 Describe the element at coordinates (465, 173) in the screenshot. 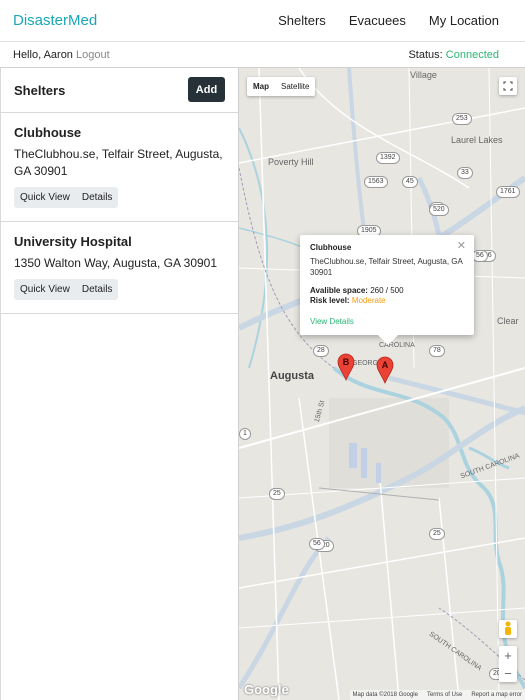

I see `road-shield: 33` at that location.